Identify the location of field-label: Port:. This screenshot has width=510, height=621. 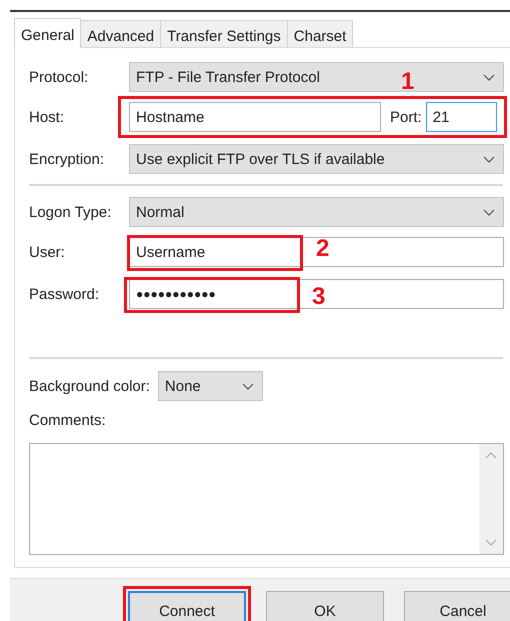
(406, 117).